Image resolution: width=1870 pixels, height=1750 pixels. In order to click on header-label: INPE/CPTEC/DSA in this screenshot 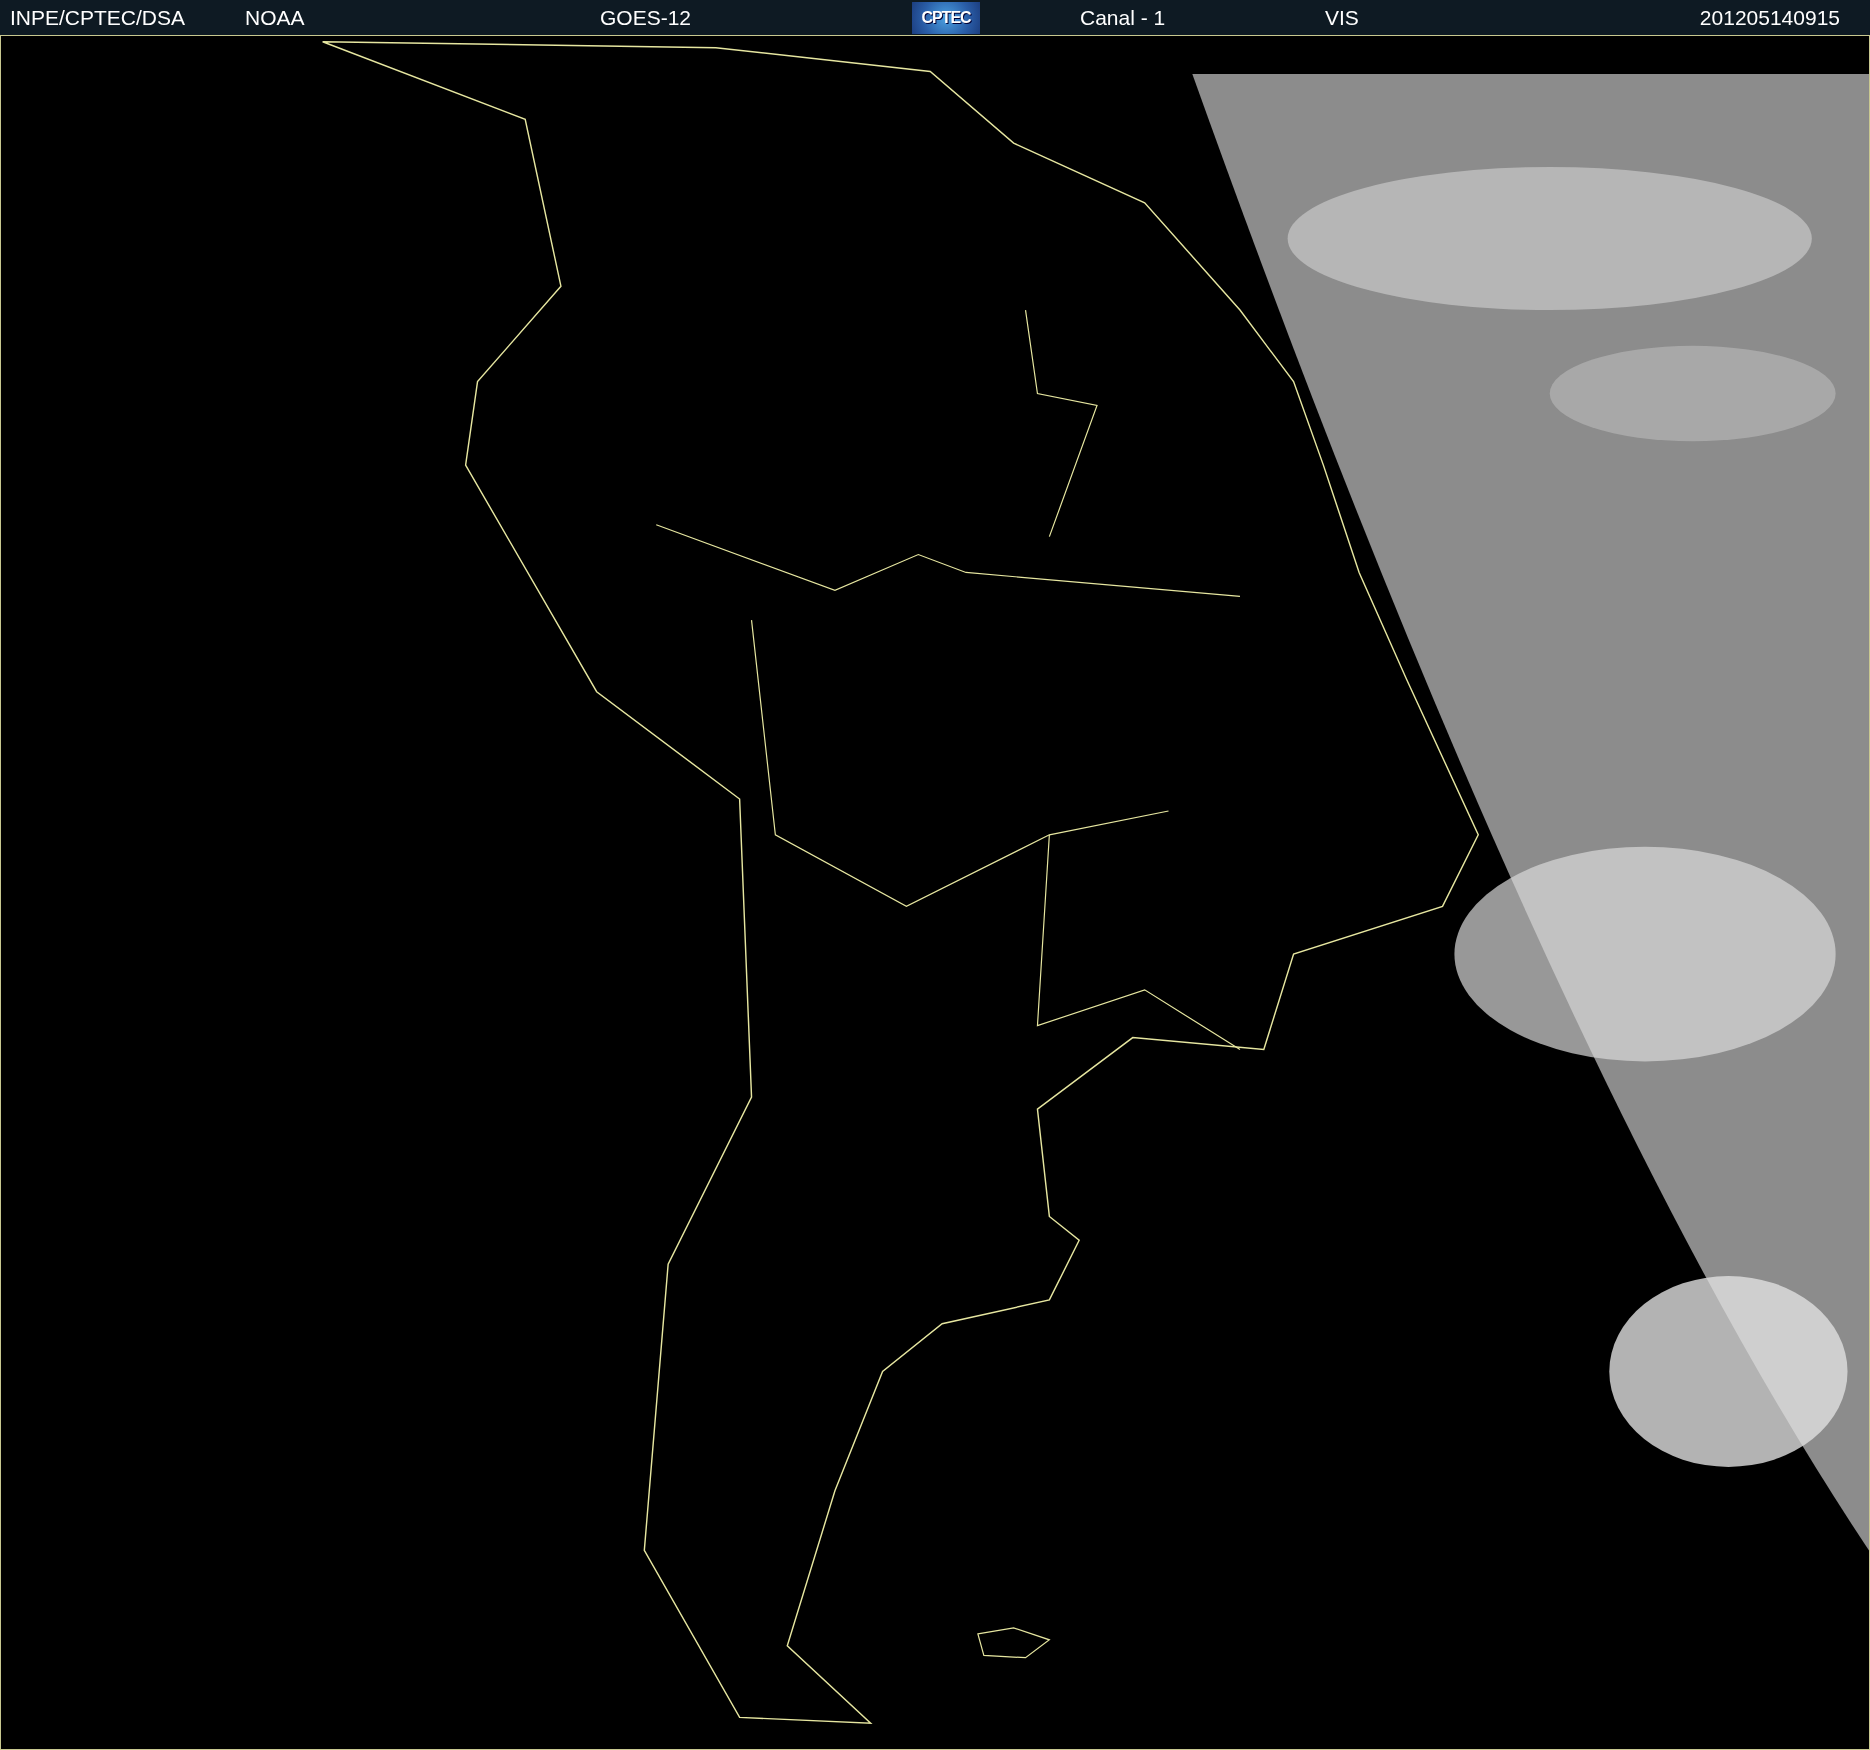, I will do `click(98, 17)`.